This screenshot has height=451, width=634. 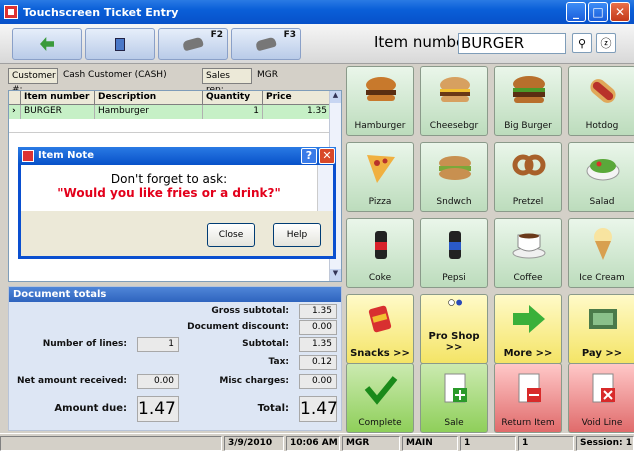 I want to click on salad-icon, so click(x=603, y=170).